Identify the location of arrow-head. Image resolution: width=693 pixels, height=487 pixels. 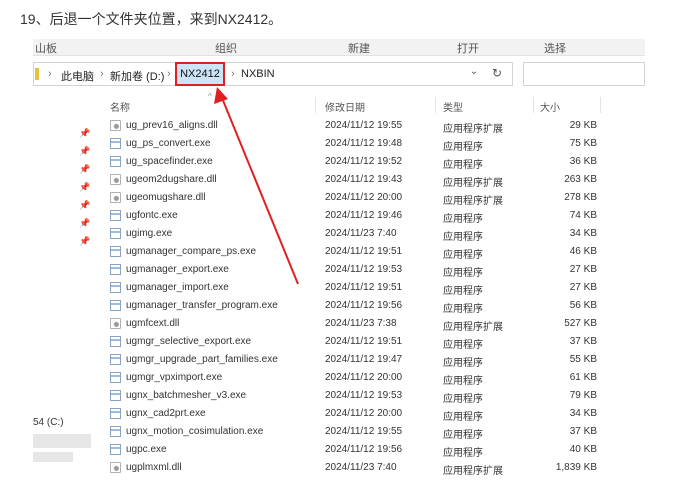
(221, 95).